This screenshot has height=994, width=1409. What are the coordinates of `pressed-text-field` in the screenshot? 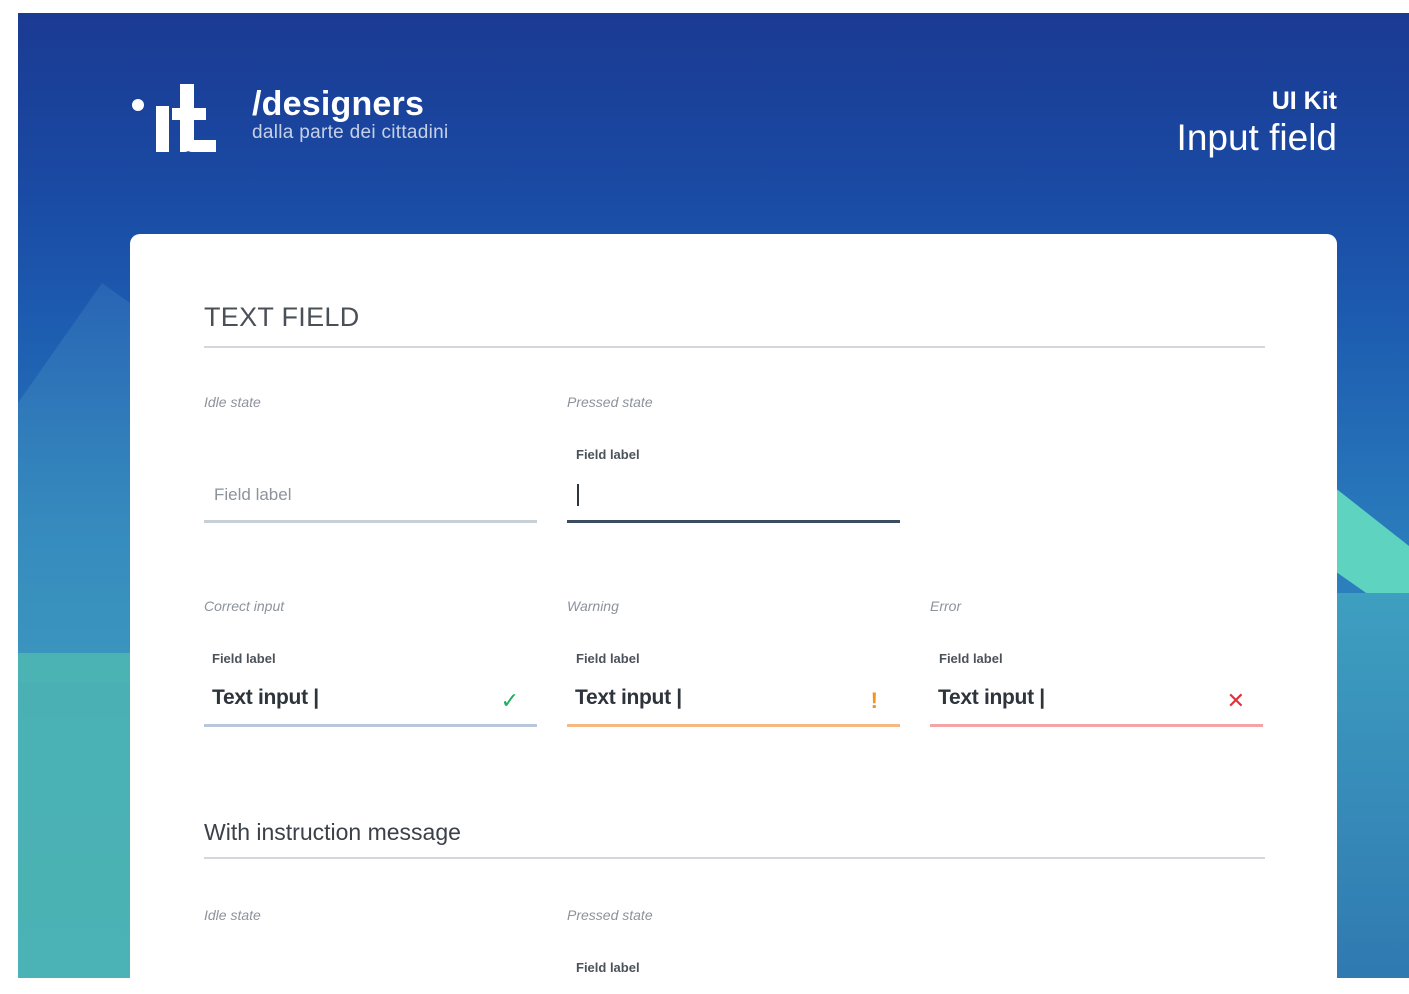 It's located at (733, 499).